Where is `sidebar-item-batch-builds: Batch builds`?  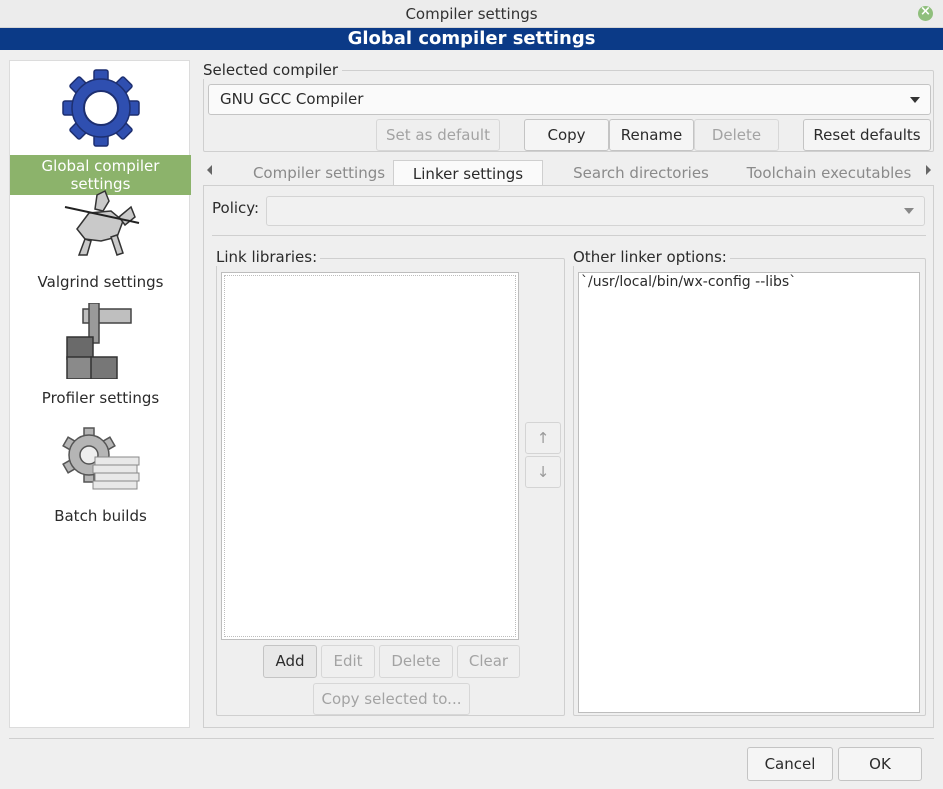
sidebar-item-batch-builds: Batch builds is located at coordinates (100, 476).